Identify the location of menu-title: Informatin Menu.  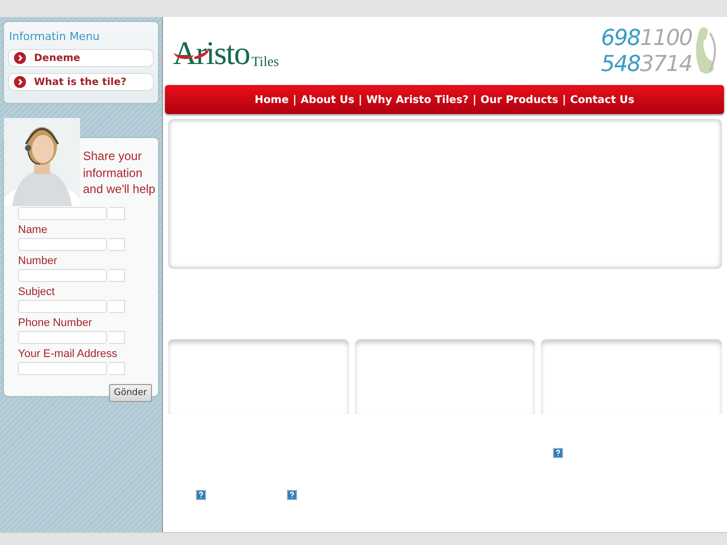
(55, 36).